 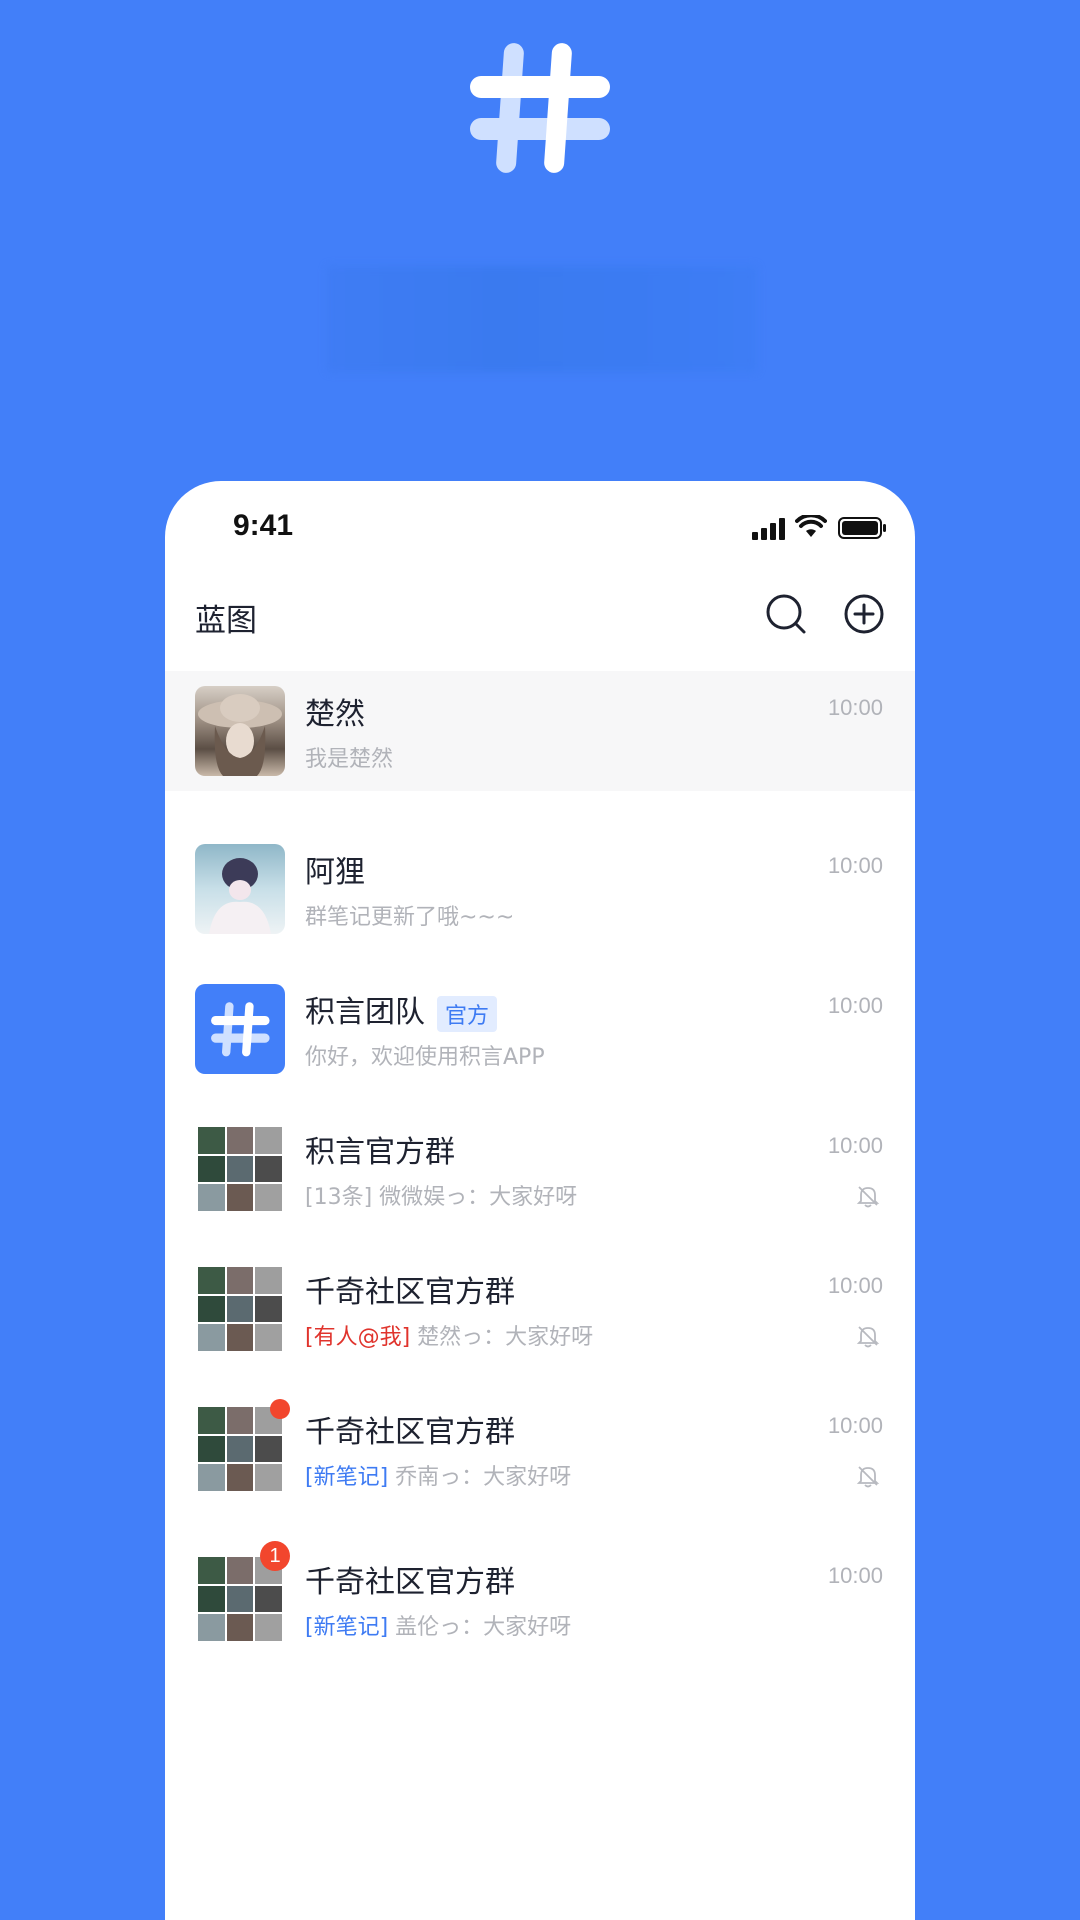 What do you see at coordinates (864, 614) in the screenshot?
I see `add-icon` at bounding box center [864, 614].